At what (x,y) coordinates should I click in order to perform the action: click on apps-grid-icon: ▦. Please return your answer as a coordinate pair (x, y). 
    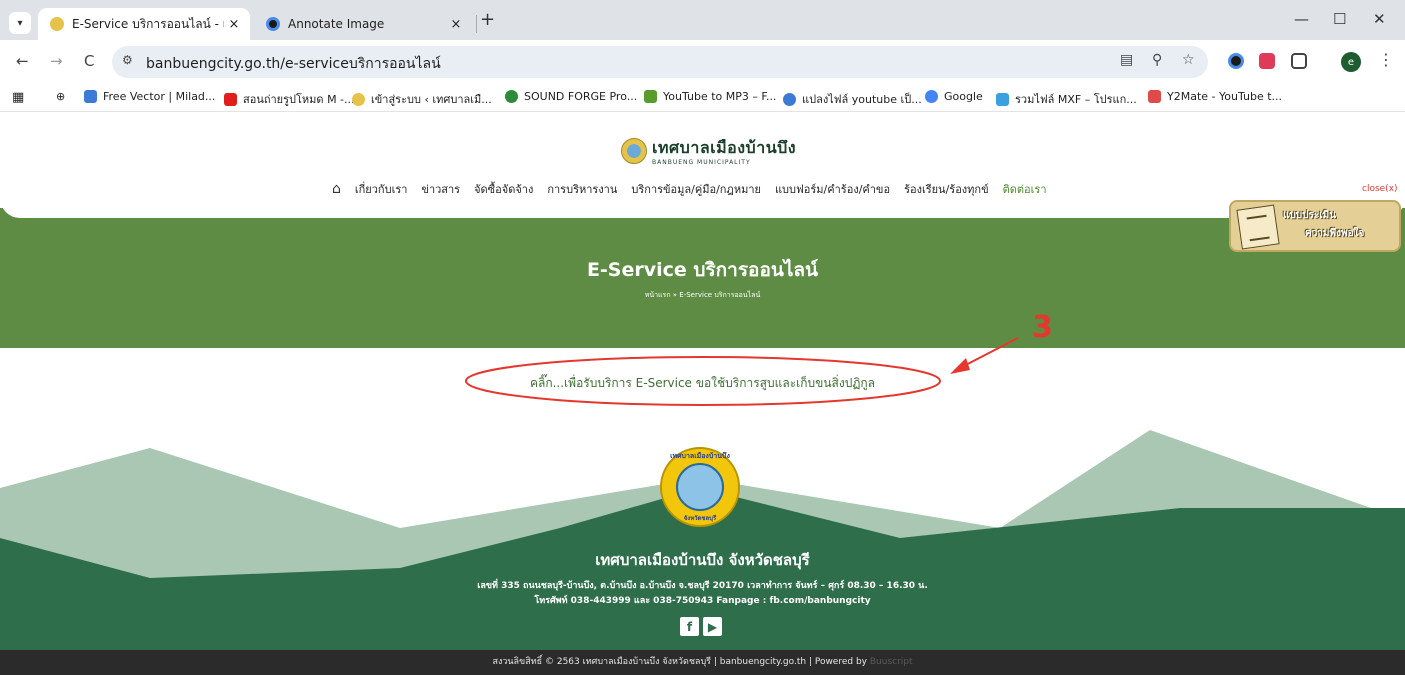
    Looking at the image, I should click on (18, 97).